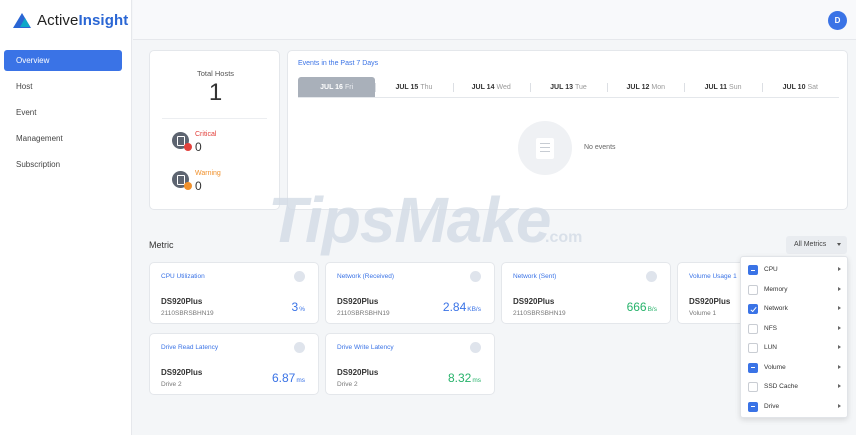  What do you see at coordinates (491, 87) in the screenshot?
I see `tab-day: JUL 14 Wed` at bounding box center [491, 87].